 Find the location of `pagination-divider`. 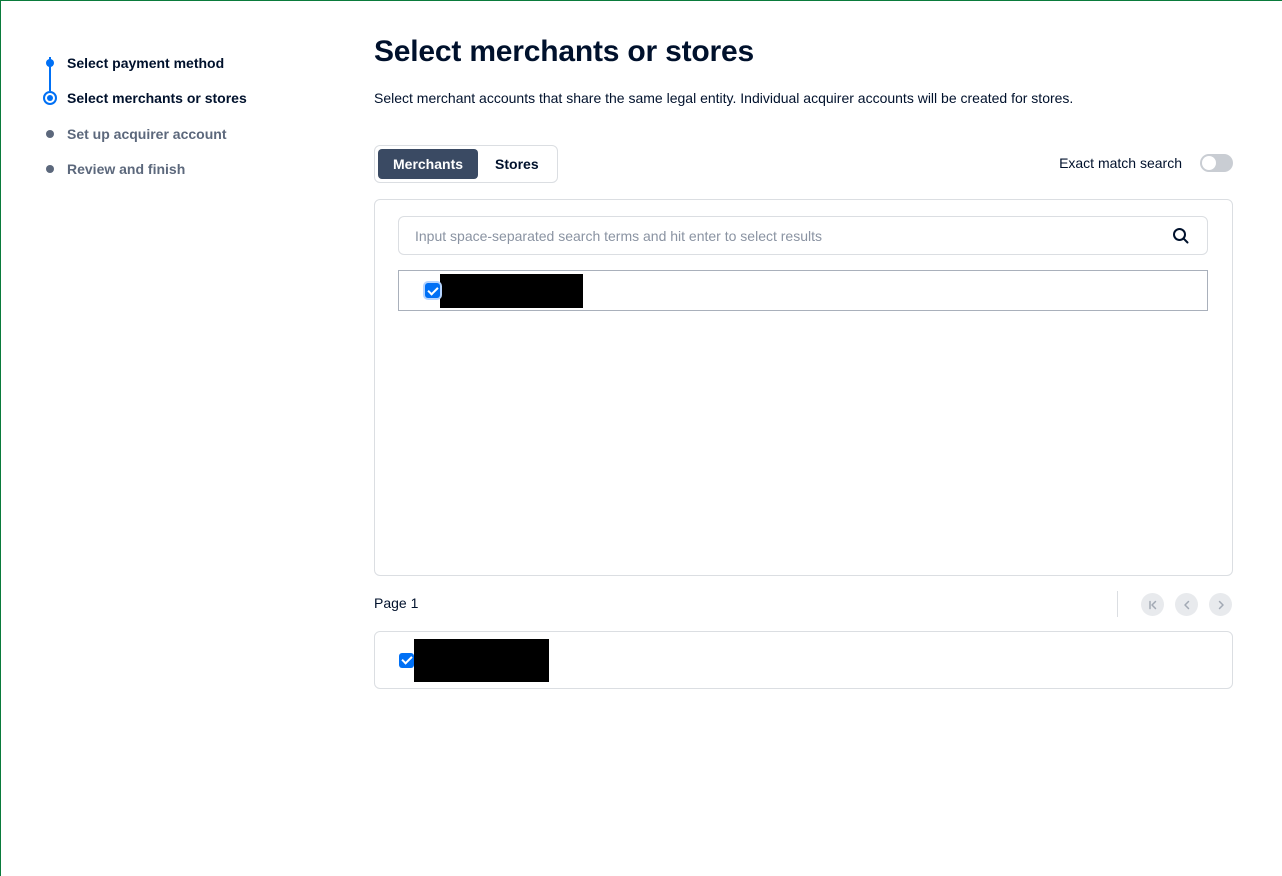

pagination-divider is located at coordinates (1117, 604).